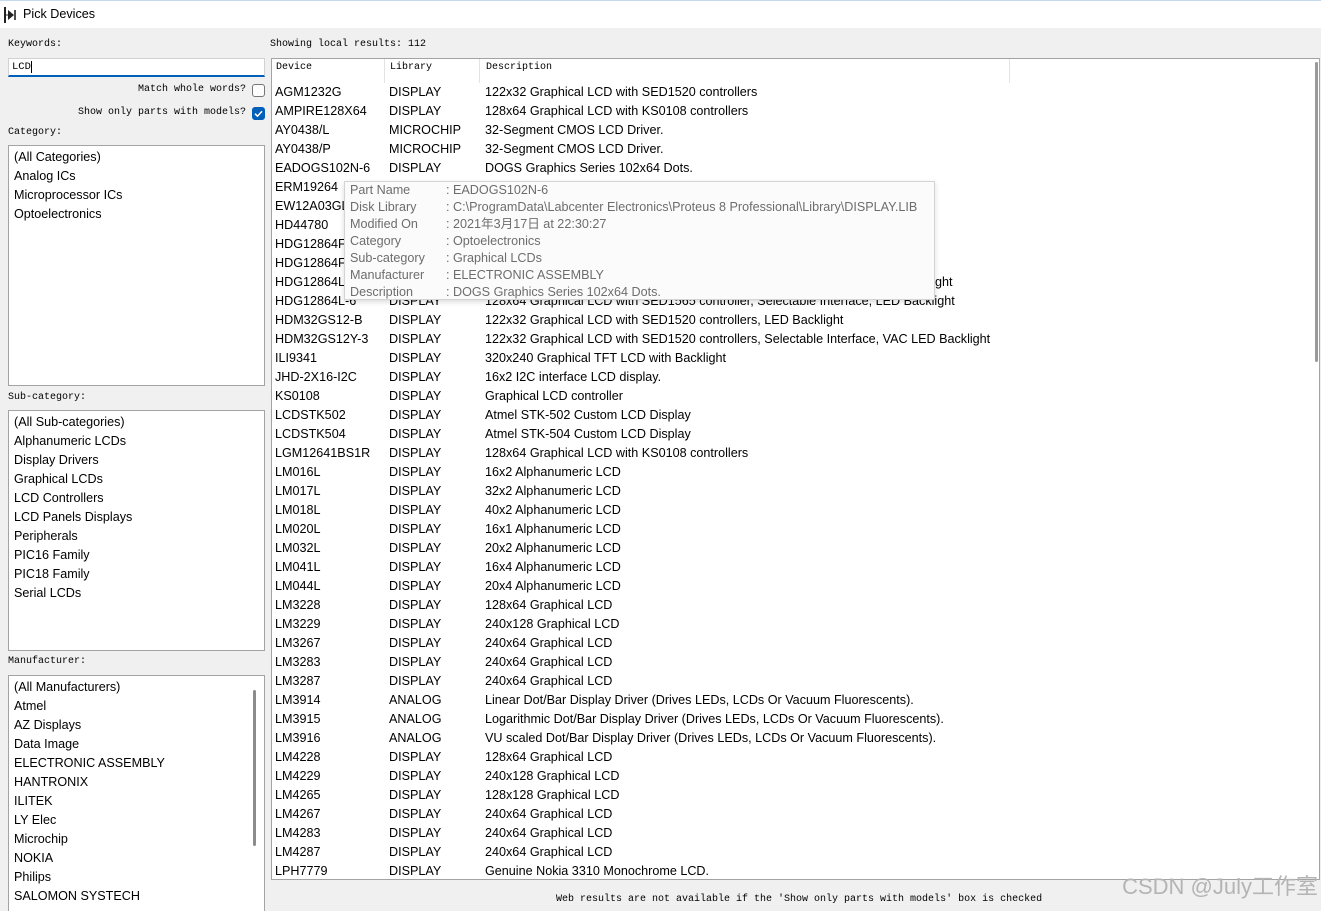 This screenshot has width=1321, height=911. What do you see at coordinates (258, 90) in the screenshot?
I see `match-whole-words-checkbox` at bounding box center [258, 90].